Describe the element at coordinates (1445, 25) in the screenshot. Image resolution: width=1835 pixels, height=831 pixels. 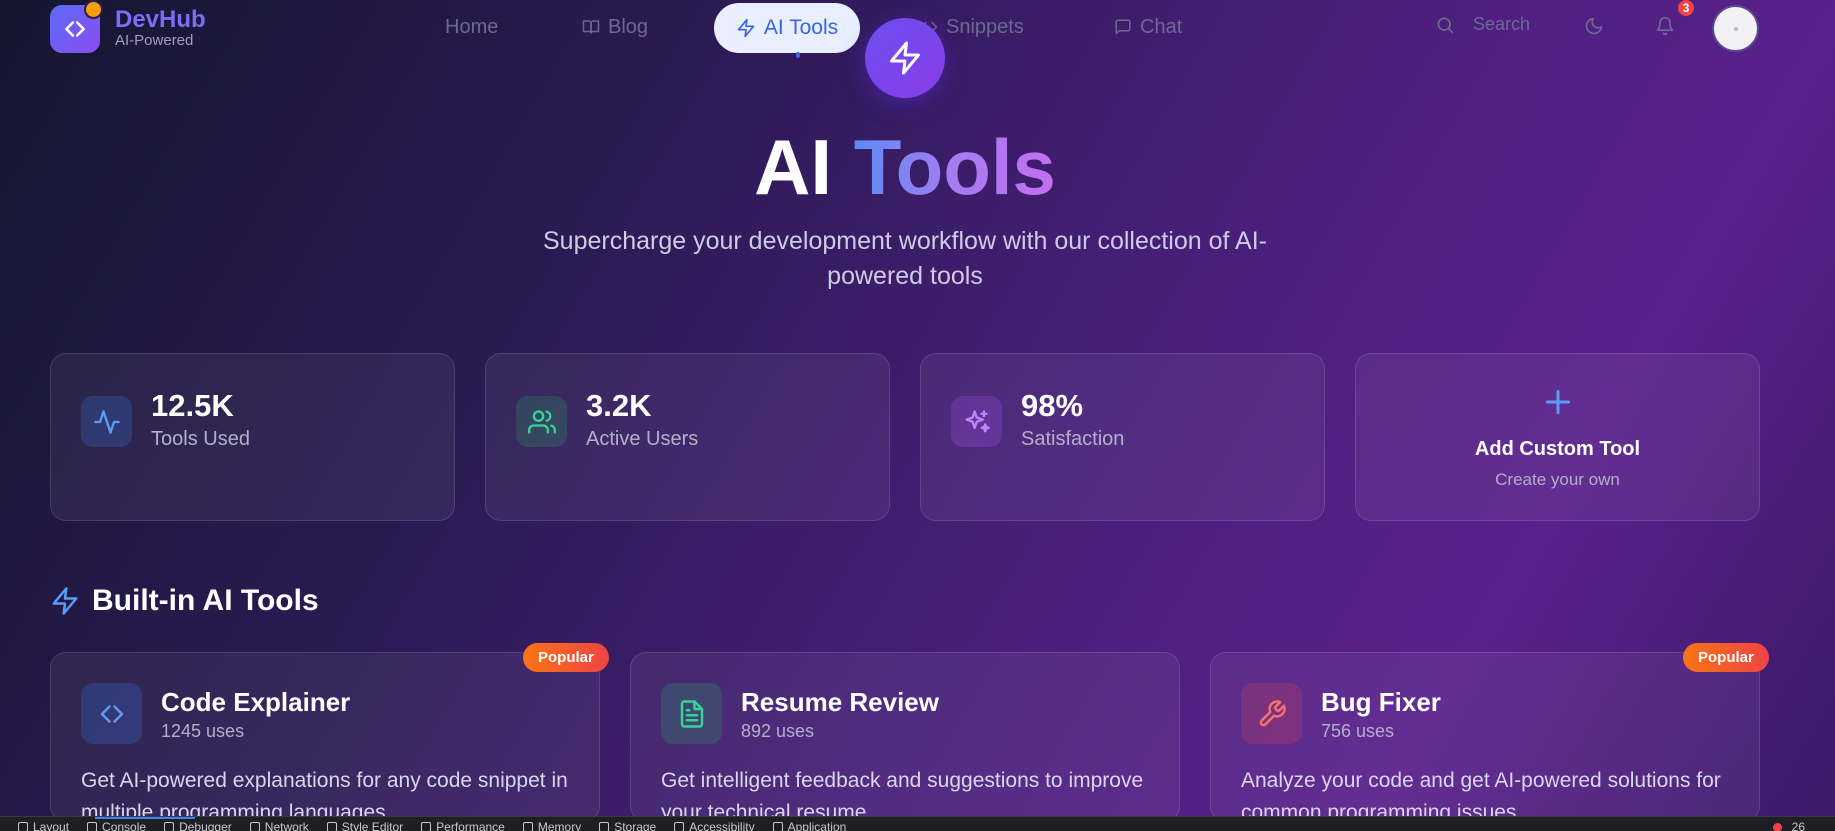
I see `search-icon` at that location.